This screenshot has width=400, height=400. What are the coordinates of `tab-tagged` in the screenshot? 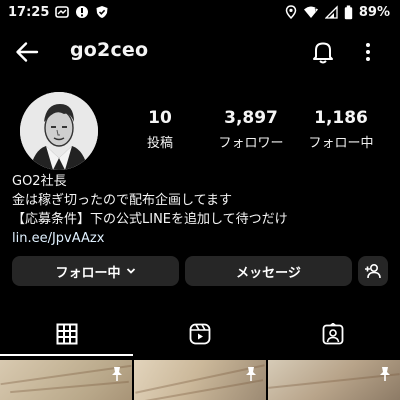 It's located at (333, 334).